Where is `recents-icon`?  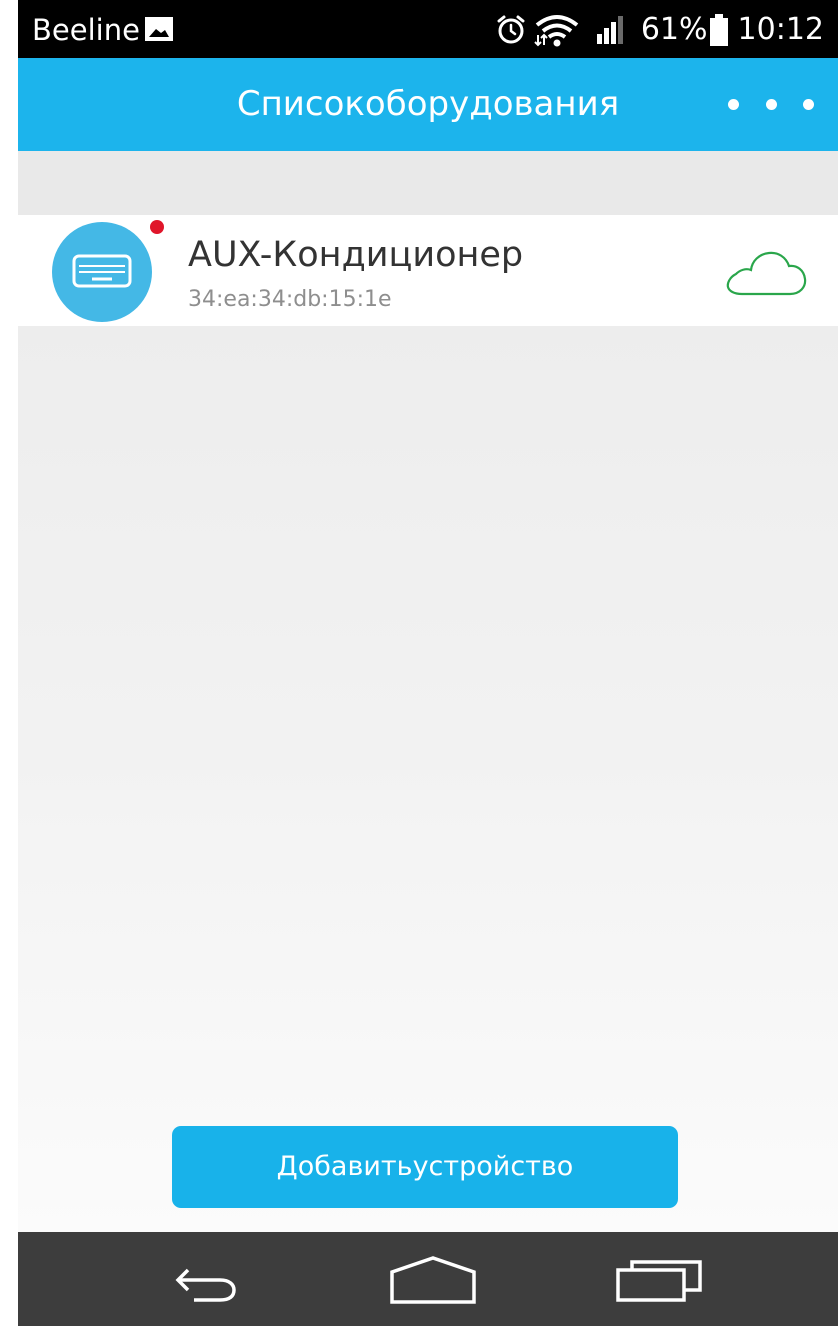
recents-icon is located at coordinates (659, 1281).